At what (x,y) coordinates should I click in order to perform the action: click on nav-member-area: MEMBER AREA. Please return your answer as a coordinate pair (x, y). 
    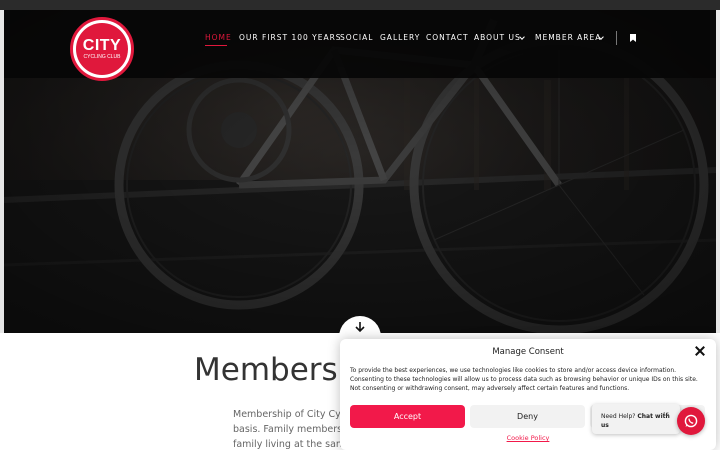
    Looking at the image, I should click on (568, 37).